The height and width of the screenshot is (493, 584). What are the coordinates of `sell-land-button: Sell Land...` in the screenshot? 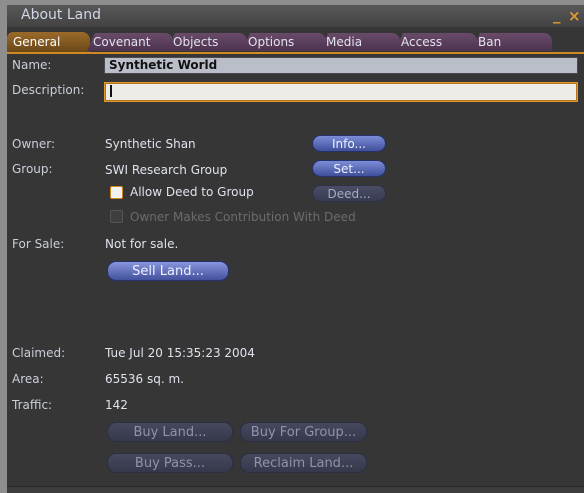 It's located at (168, 271).